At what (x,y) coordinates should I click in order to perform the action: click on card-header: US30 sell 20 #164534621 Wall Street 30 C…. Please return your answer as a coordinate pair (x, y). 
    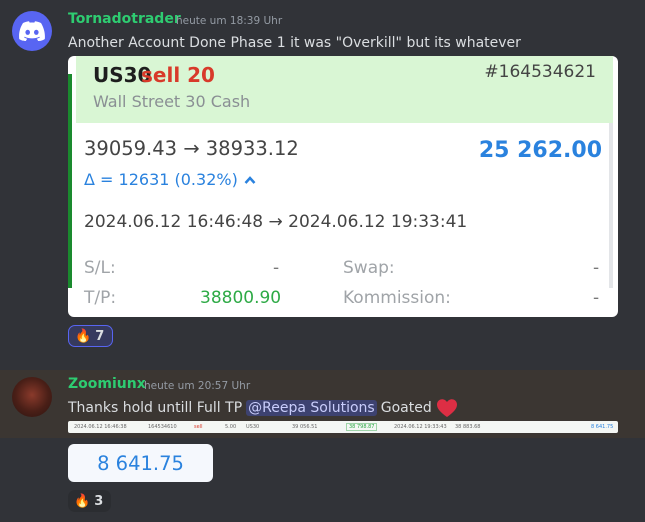
    Looking at the image, I should click on (344, 89).